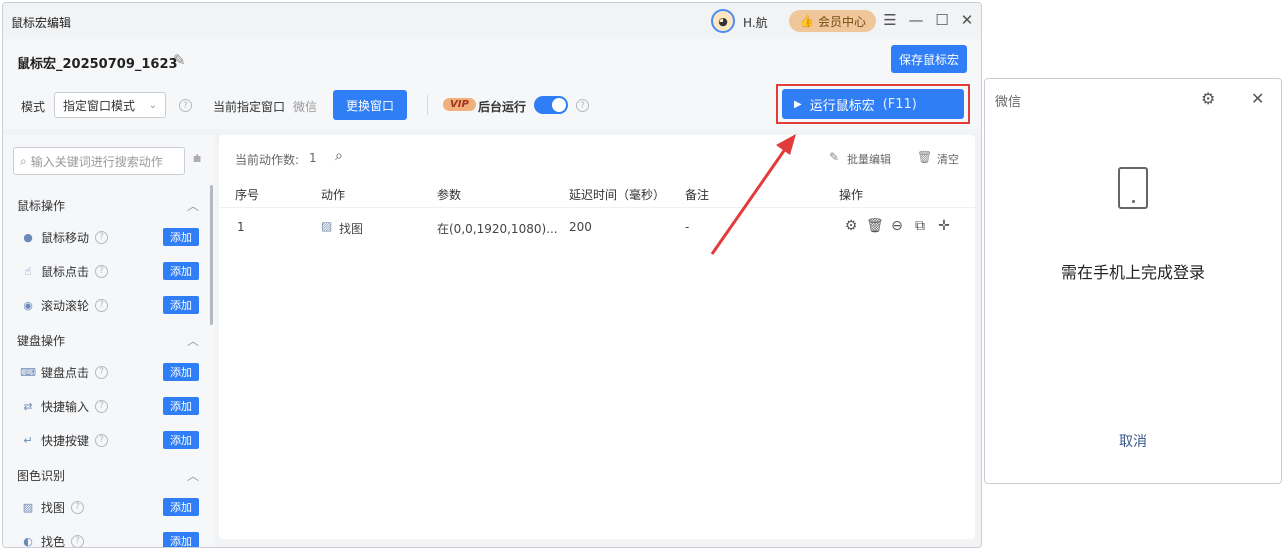 This screenshot has width=1284, height=552. Describe the element at coordinates (1132, 272) in the screenshot. I see `login-message: 需在手机上完成登录` at that location.